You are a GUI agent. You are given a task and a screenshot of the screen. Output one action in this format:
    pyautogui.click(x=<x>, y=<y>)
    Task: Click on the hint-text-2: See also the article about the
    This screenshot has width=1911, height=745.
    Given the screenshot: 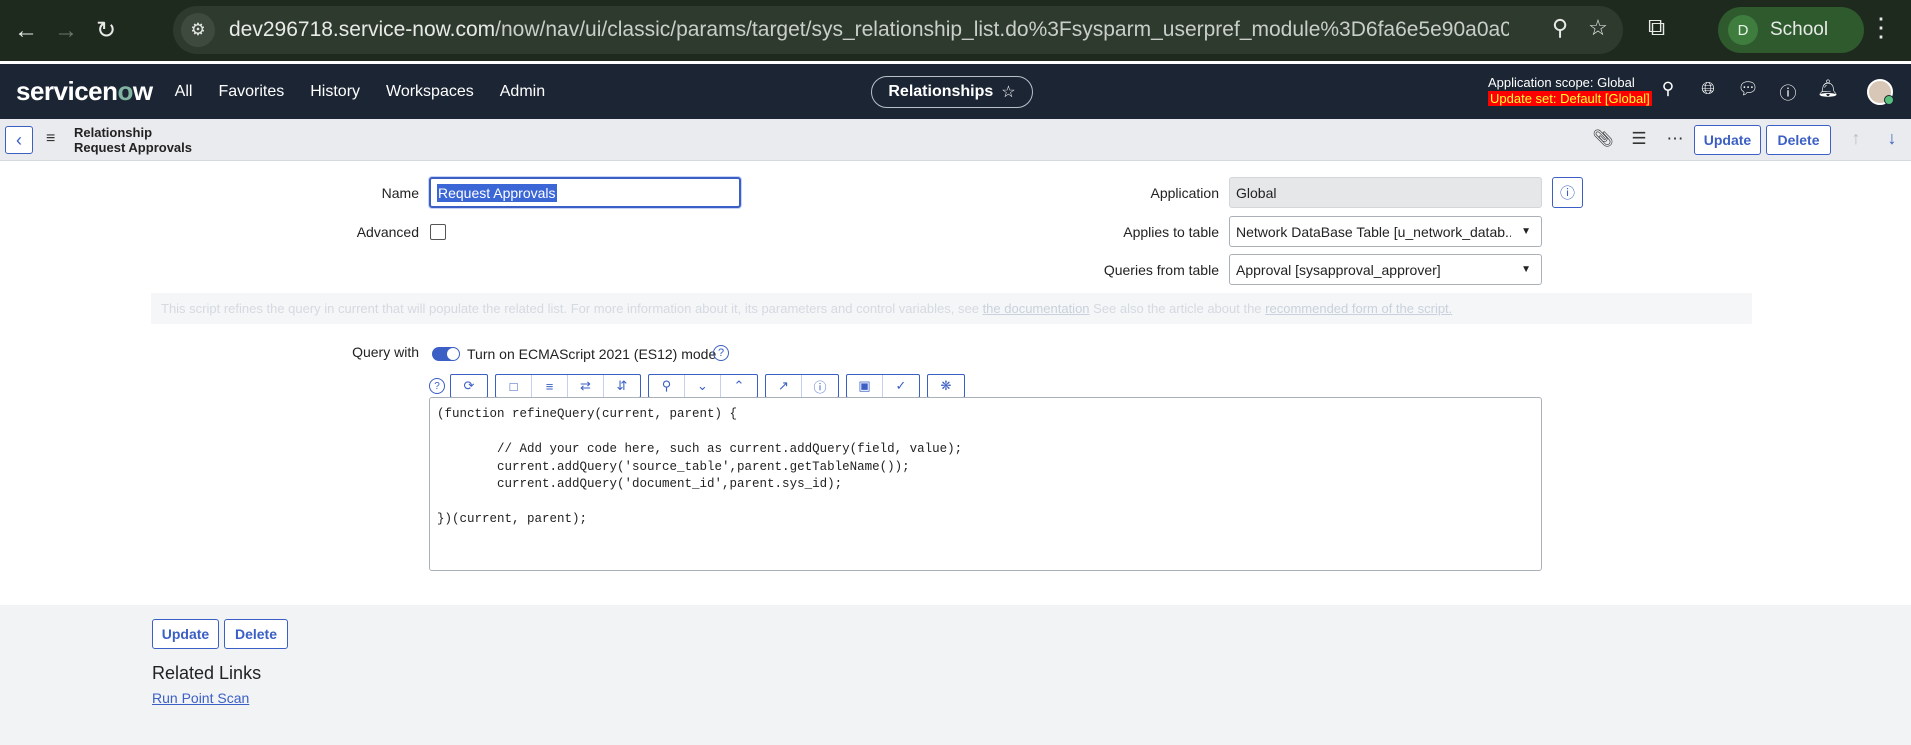 What is the action you would take?
    pyautogui.click(x=1177, y=308)
    